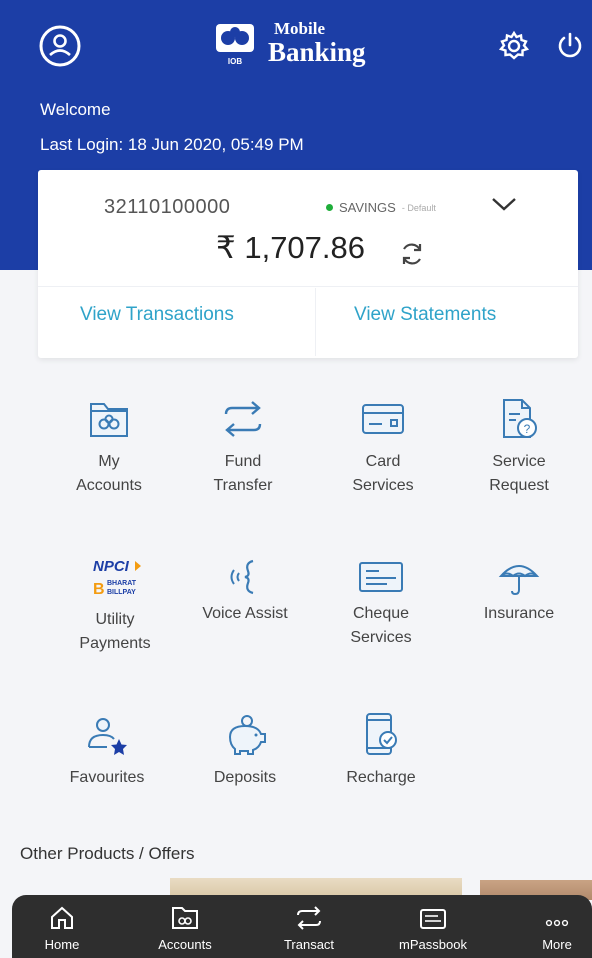 Image resolution: width=592 pixels, height=958 pixels. I want to click on service-voice-assist: Voice Assist, so click(245, 589).